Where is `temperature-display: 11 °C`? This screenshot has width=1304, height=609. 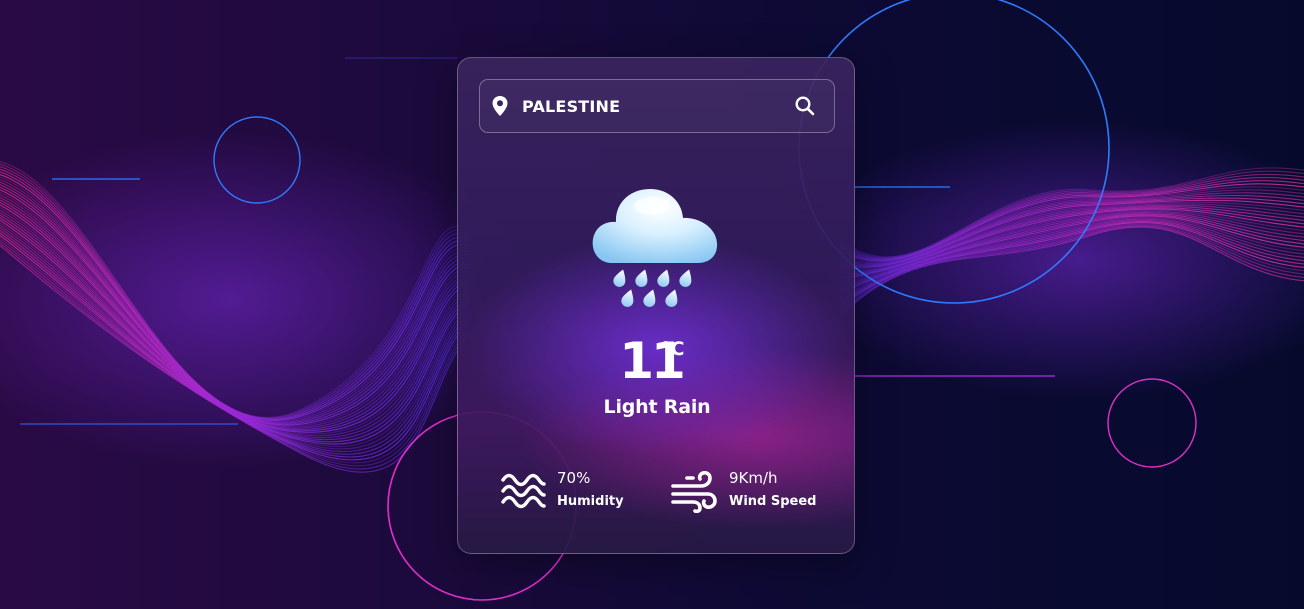 temperature-display: 11 °C is located at coordinates (656, 361).